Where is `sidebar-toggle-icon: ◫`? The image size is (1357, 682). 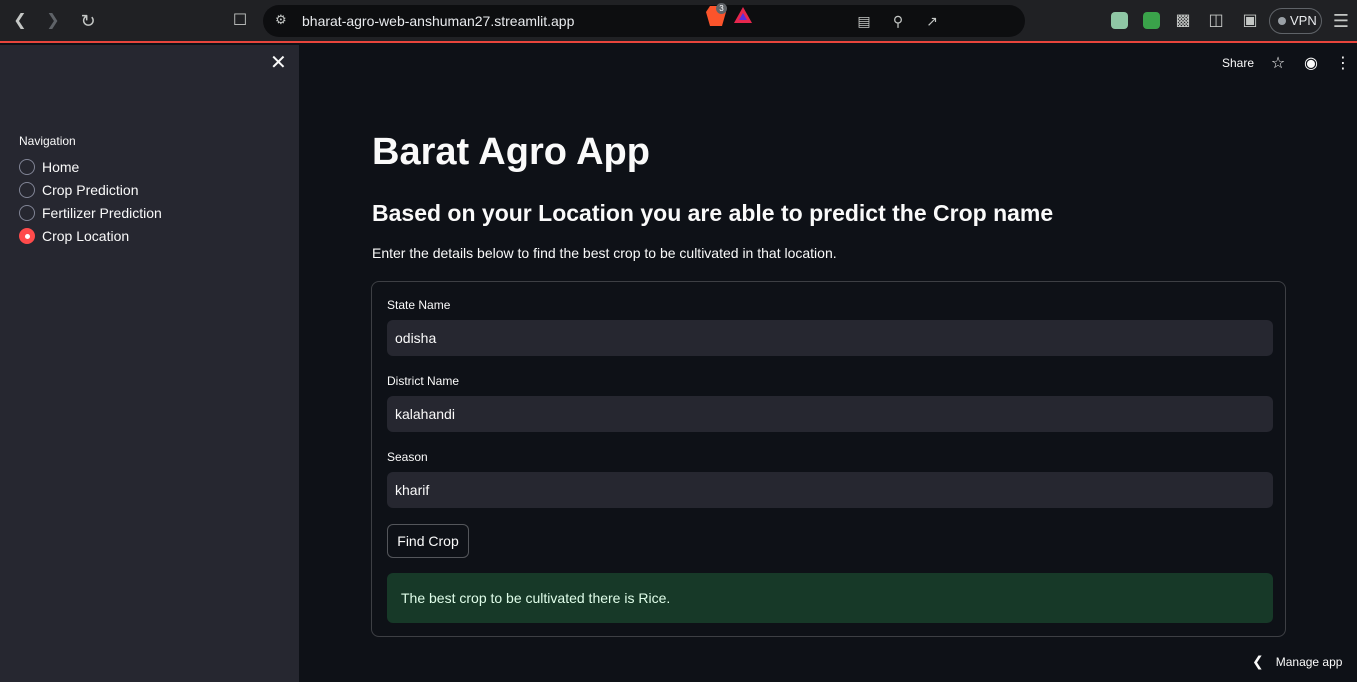
sidebar-toggle-icon: ◫ is located at coordinates (1216, 21).